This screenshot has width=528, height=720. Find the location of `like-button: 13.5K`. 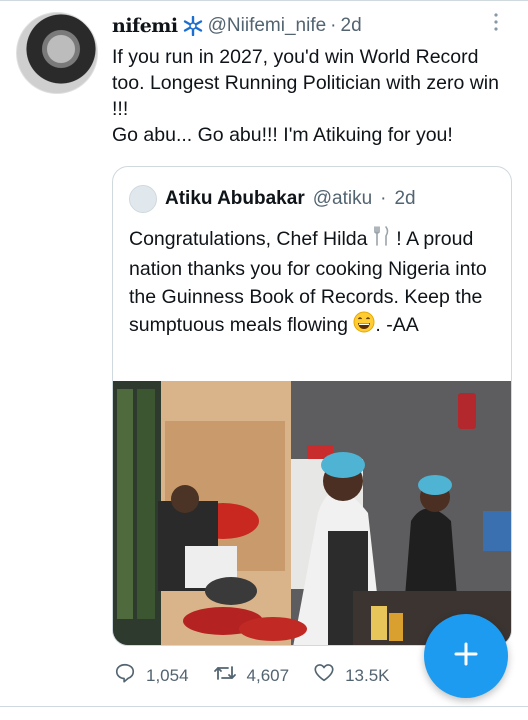

like-button: 13.5K is located at coordinates (351, 675).